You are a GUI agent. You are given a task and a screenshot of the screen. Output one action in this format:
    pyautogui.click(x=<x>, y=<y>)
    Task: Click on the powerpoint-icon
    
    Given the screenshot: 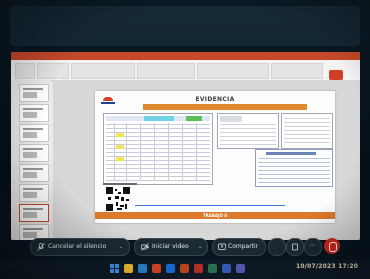 What is the action you would take?
    pyautogui.click(x=184, y=268)
    